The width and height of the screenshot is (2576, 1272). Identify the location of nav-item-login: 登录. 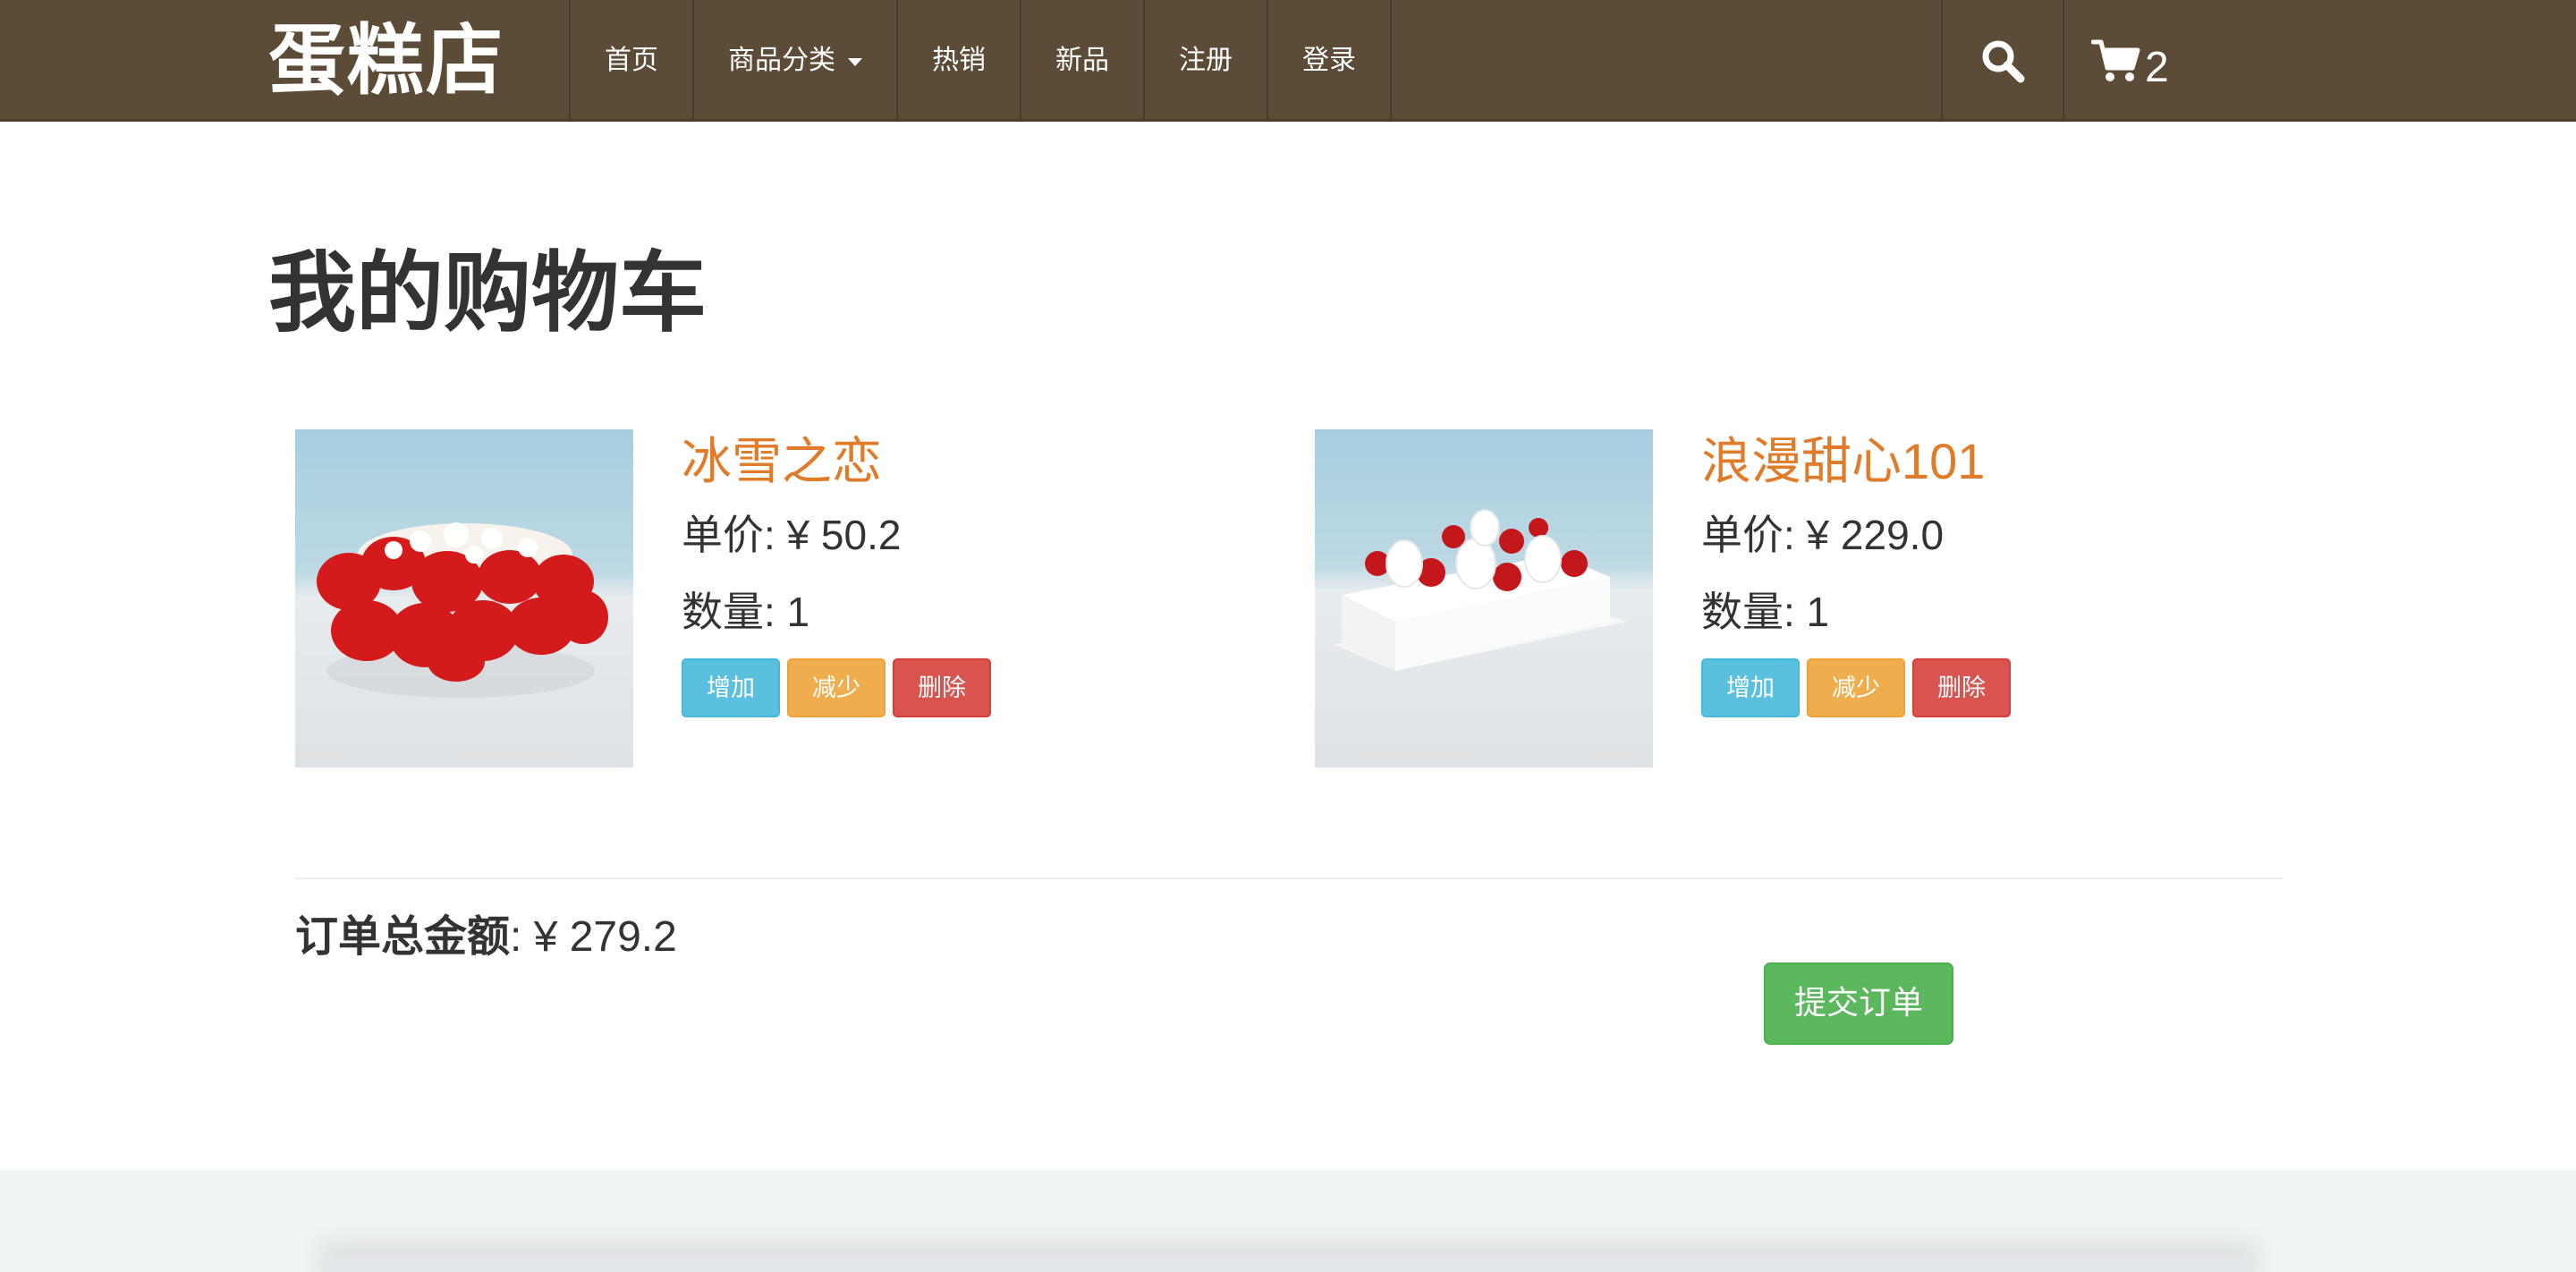
(1330, 61).